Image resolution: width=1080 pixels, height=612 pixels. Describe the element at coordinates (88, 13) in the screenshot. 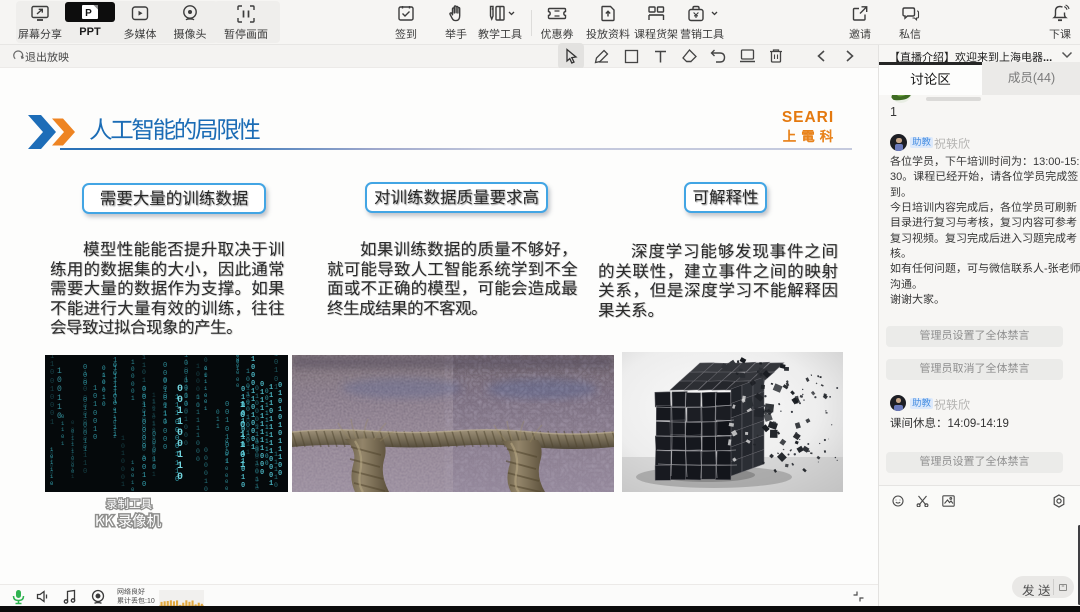

I see `svg-text: P` at that location.